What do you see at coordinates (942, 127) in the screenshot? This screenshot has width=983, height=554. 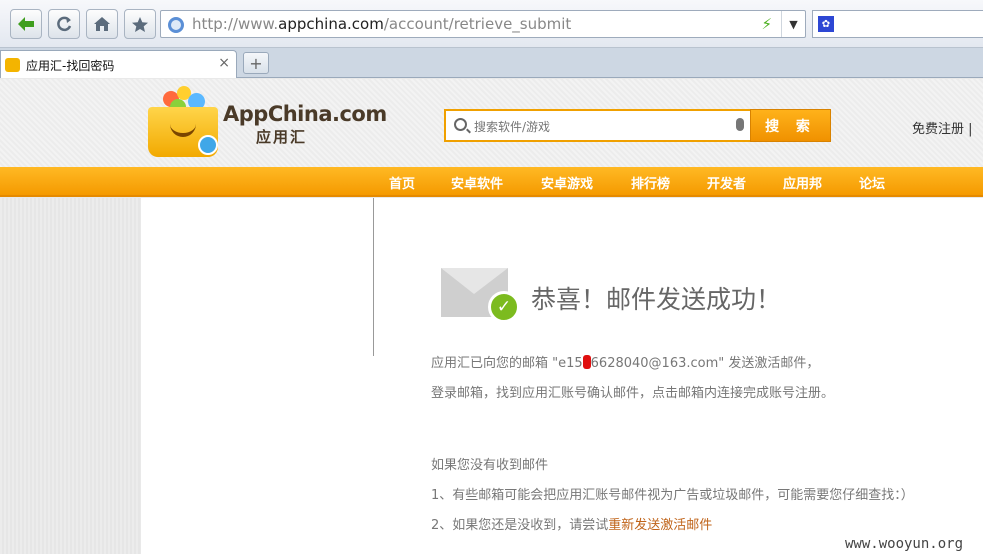 I see `register-link: 免费注册 |` at bounding box center [942, 127].